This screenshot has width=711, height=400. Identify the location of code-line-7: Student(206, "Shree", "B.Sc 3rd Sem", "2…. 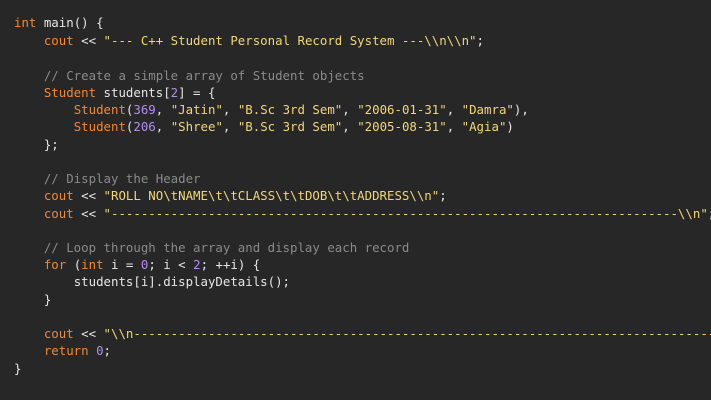
(264, 127).